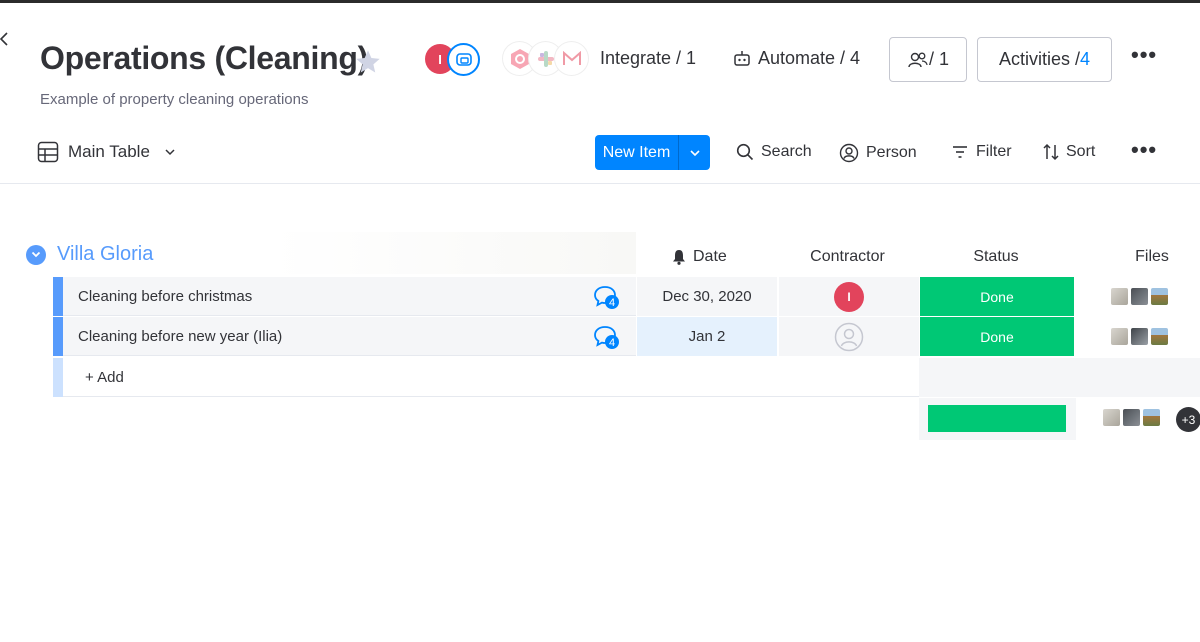 Image resolution: width=1200 pixels, height=642 pixels. I want to click on empty-person-icon, so click(849, 336).